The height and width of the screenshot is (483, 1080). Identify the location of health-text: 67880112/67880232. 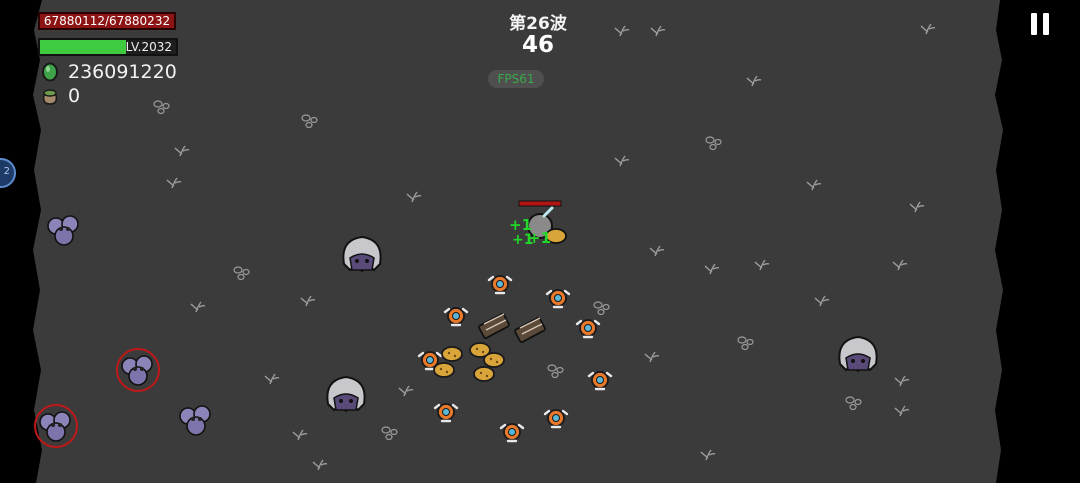
(107, 21).